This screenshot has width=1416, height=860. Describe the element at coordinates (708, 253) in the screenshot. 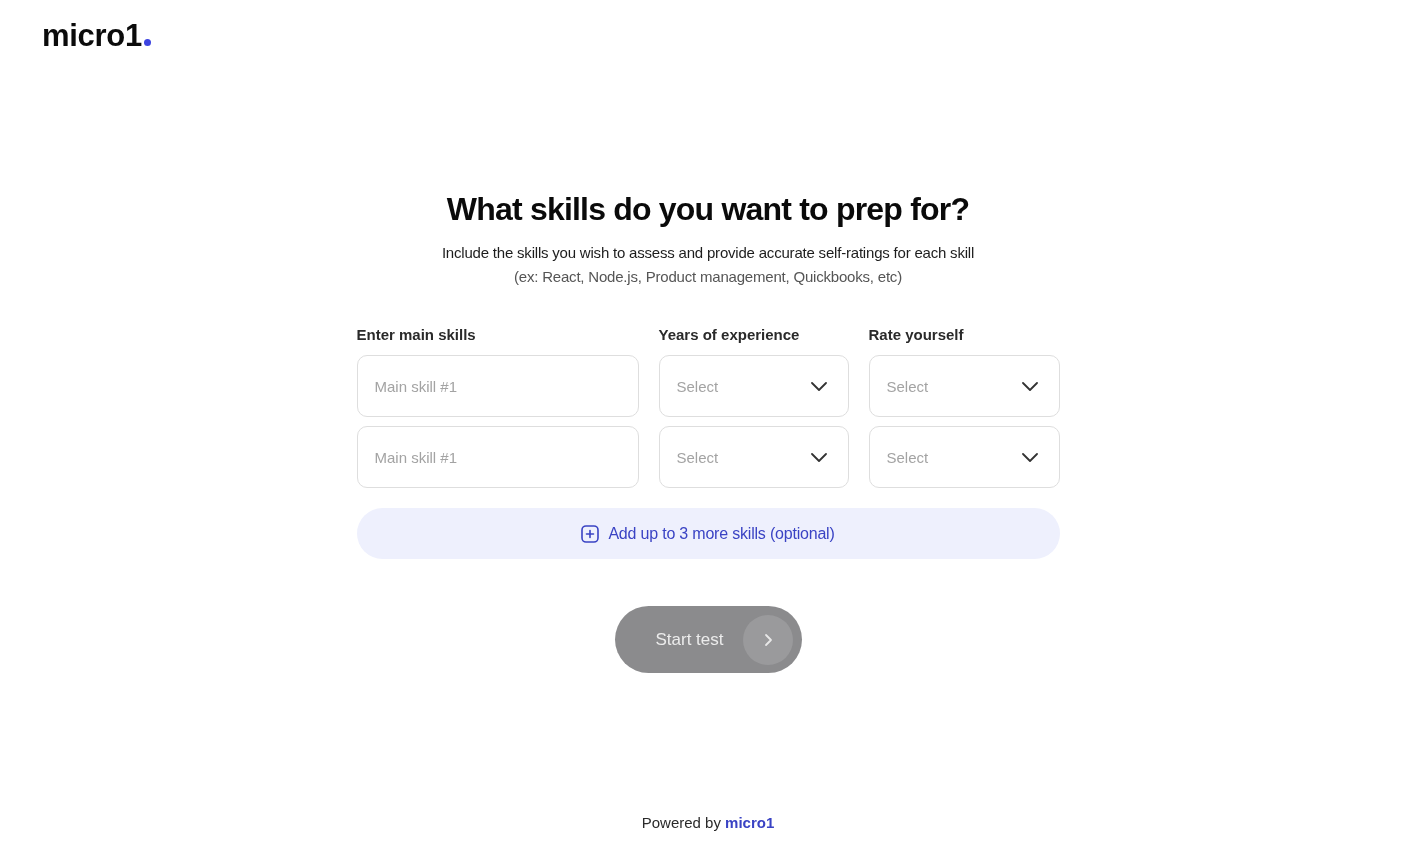

I see `description-text: Include the skills you wish to assess and provide accurate self-ratings for each skill` at that location.